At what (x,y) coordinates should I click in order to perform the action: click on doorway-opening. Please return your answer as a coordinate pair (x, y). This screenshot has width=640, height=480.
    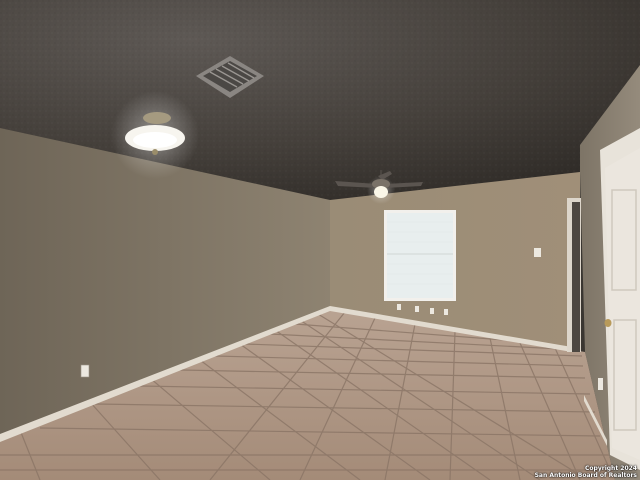
    Looking at the image, I should click on (576, 277).